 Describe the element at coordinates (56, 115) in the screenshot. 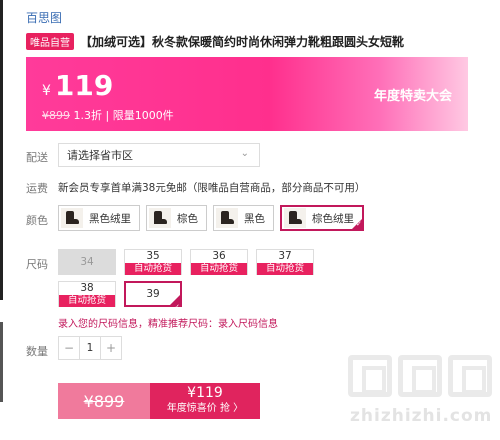

I see `banner-original-price: ¥899` at that location.